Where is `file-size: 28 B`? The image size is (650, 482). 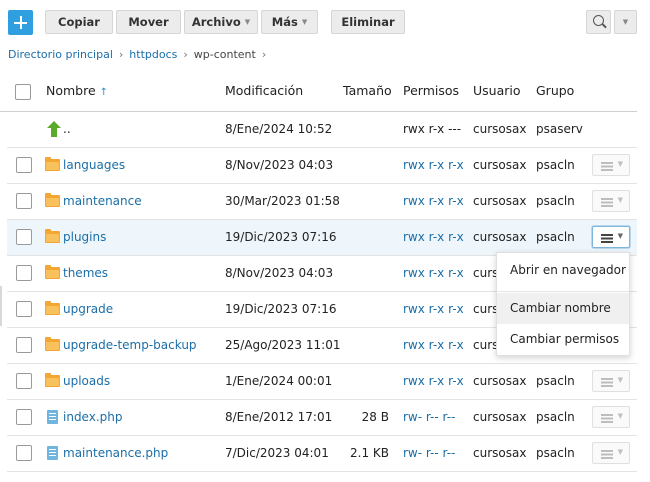
file-size: 28 B is located at coordinates (375, 417).